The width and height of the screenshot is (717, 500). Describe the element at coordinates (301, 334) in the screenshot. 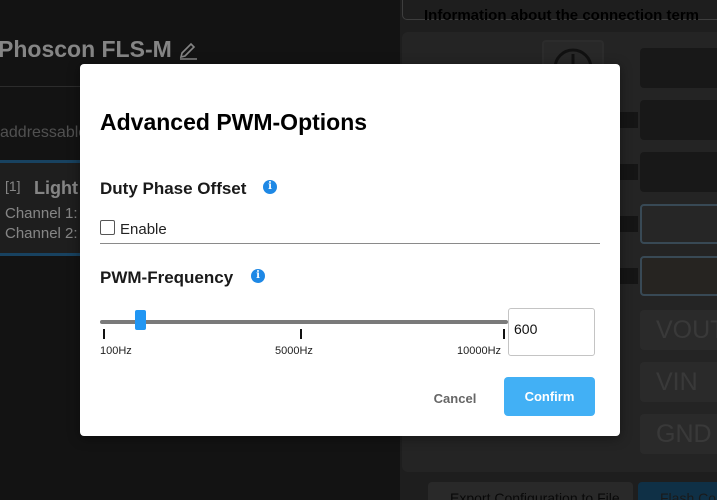

I see `slider-tick-mid` at that location.